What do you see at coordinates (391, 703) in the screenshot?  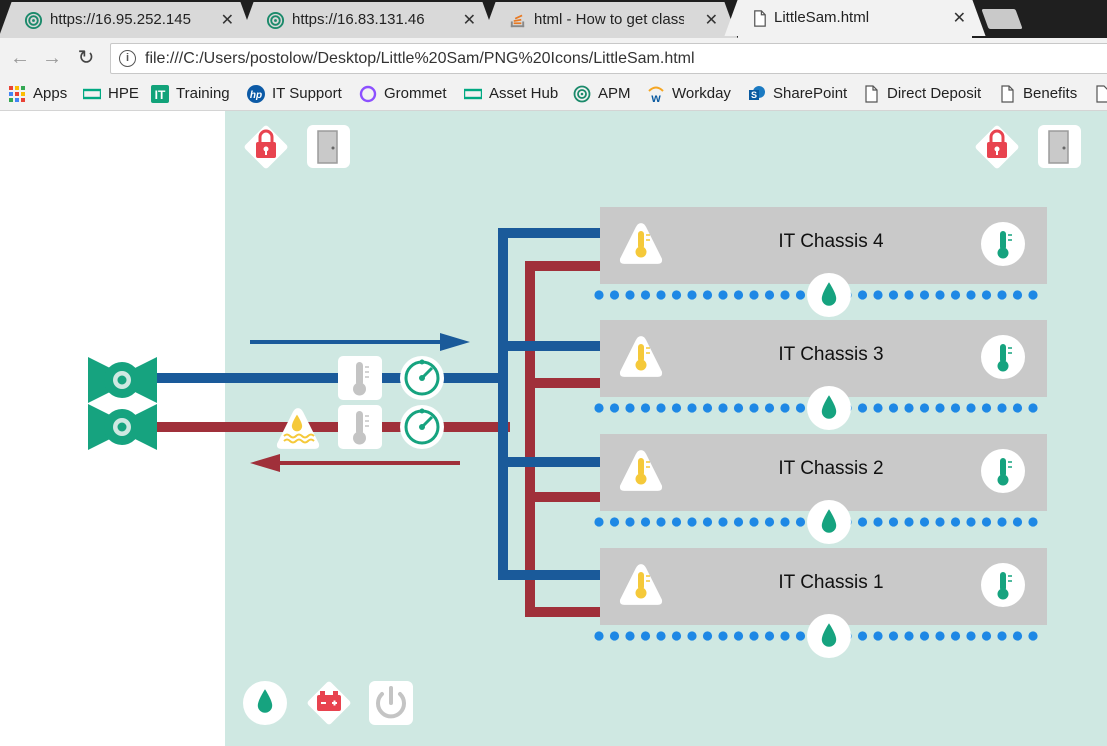 I see `power-icon` at bounding box center [391, 703].